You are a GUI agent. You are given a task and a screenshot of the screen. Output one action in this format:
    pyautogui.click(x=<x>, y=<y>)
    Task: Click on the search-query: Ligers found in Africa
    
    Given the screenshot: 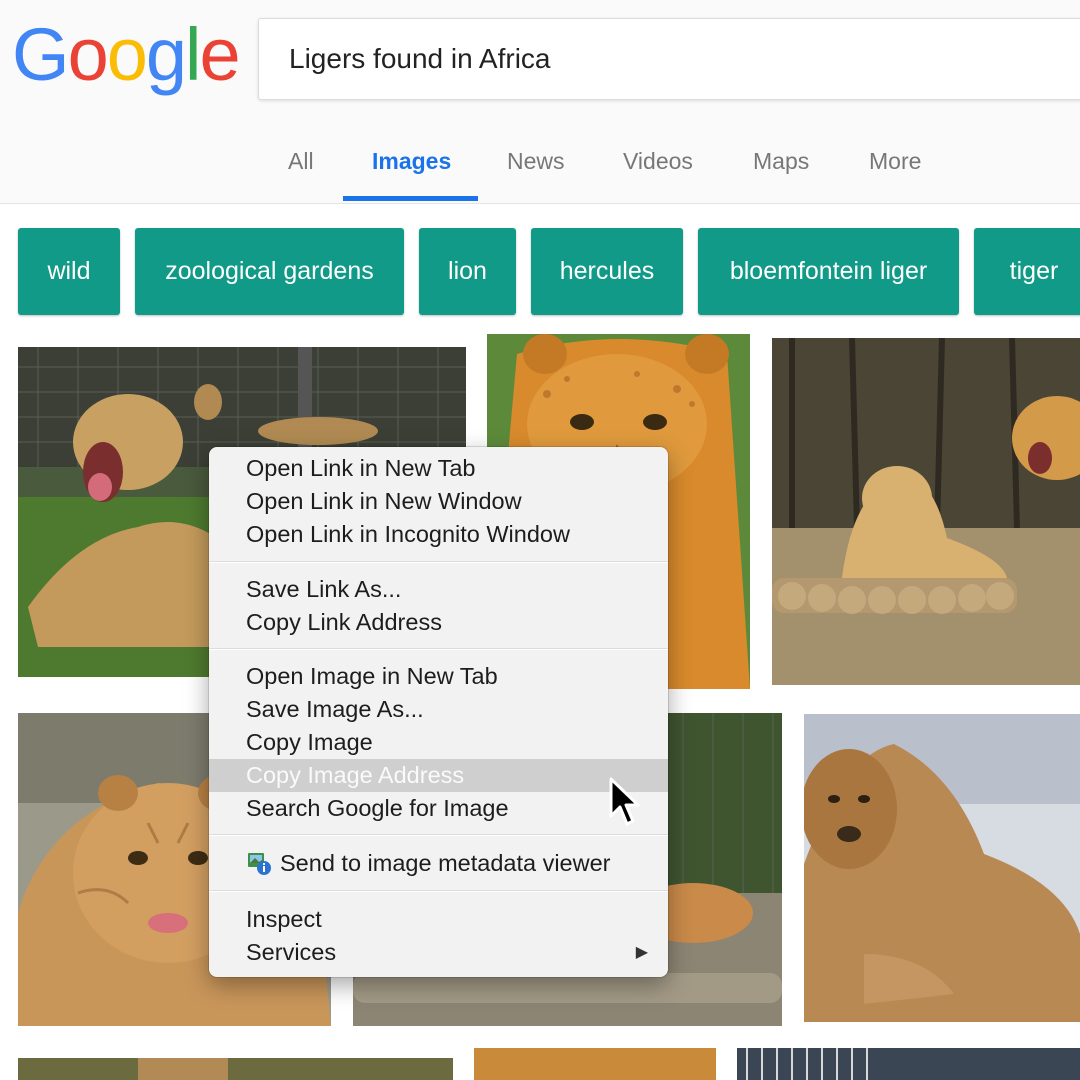 What is the action you would take?
    pyautogui.click(x=420, y=58)
    